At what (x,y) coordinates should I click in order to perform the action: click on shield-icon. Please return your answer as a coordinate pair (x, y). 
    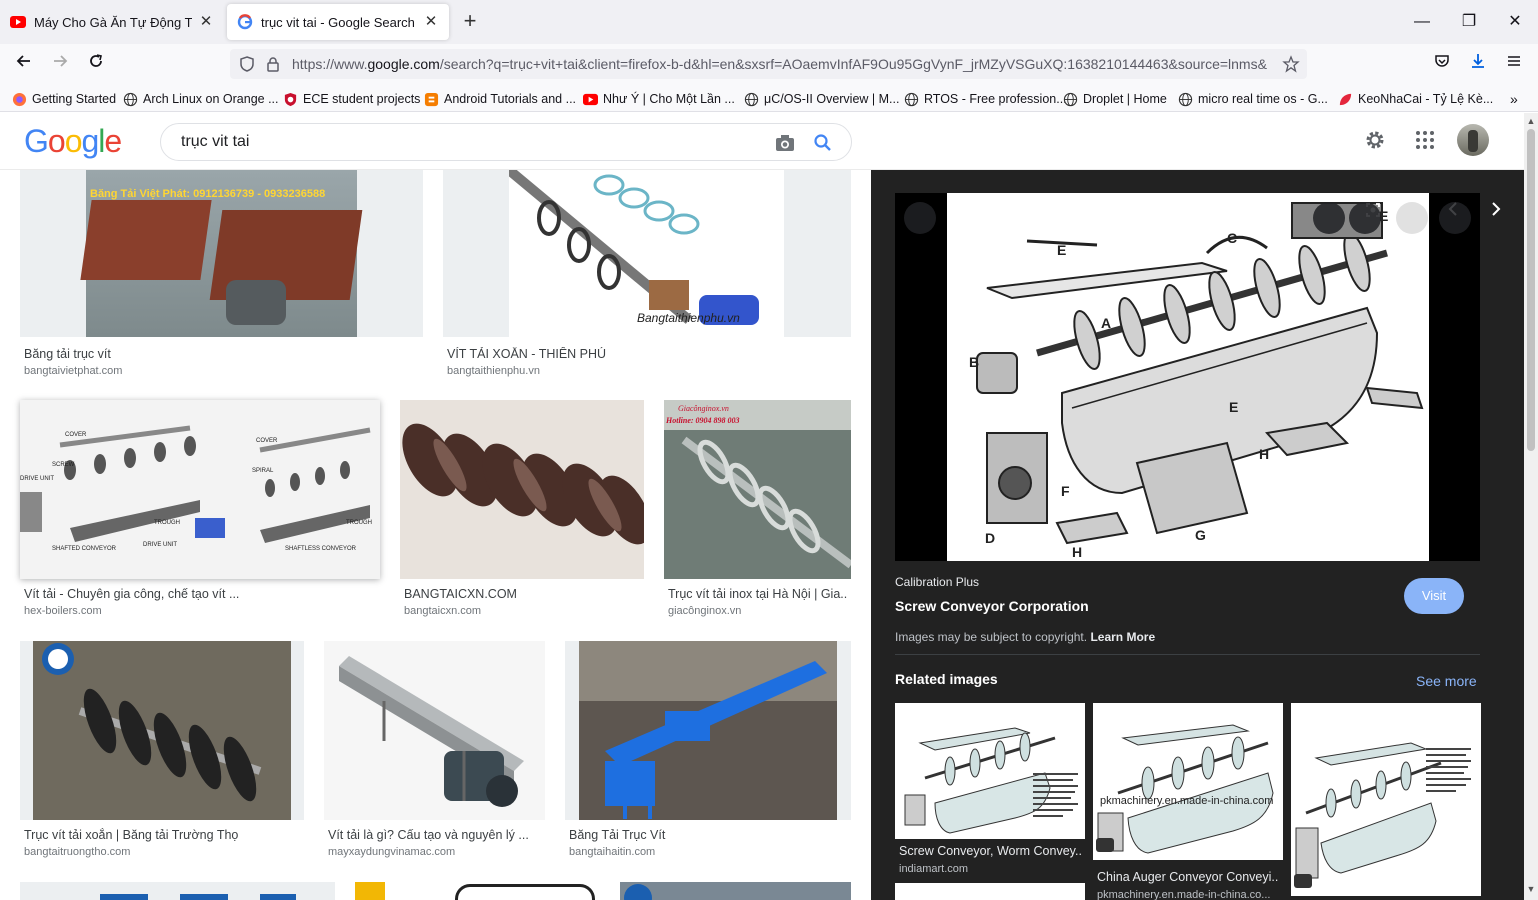
    Looking at the image, I should click on (247, 64).